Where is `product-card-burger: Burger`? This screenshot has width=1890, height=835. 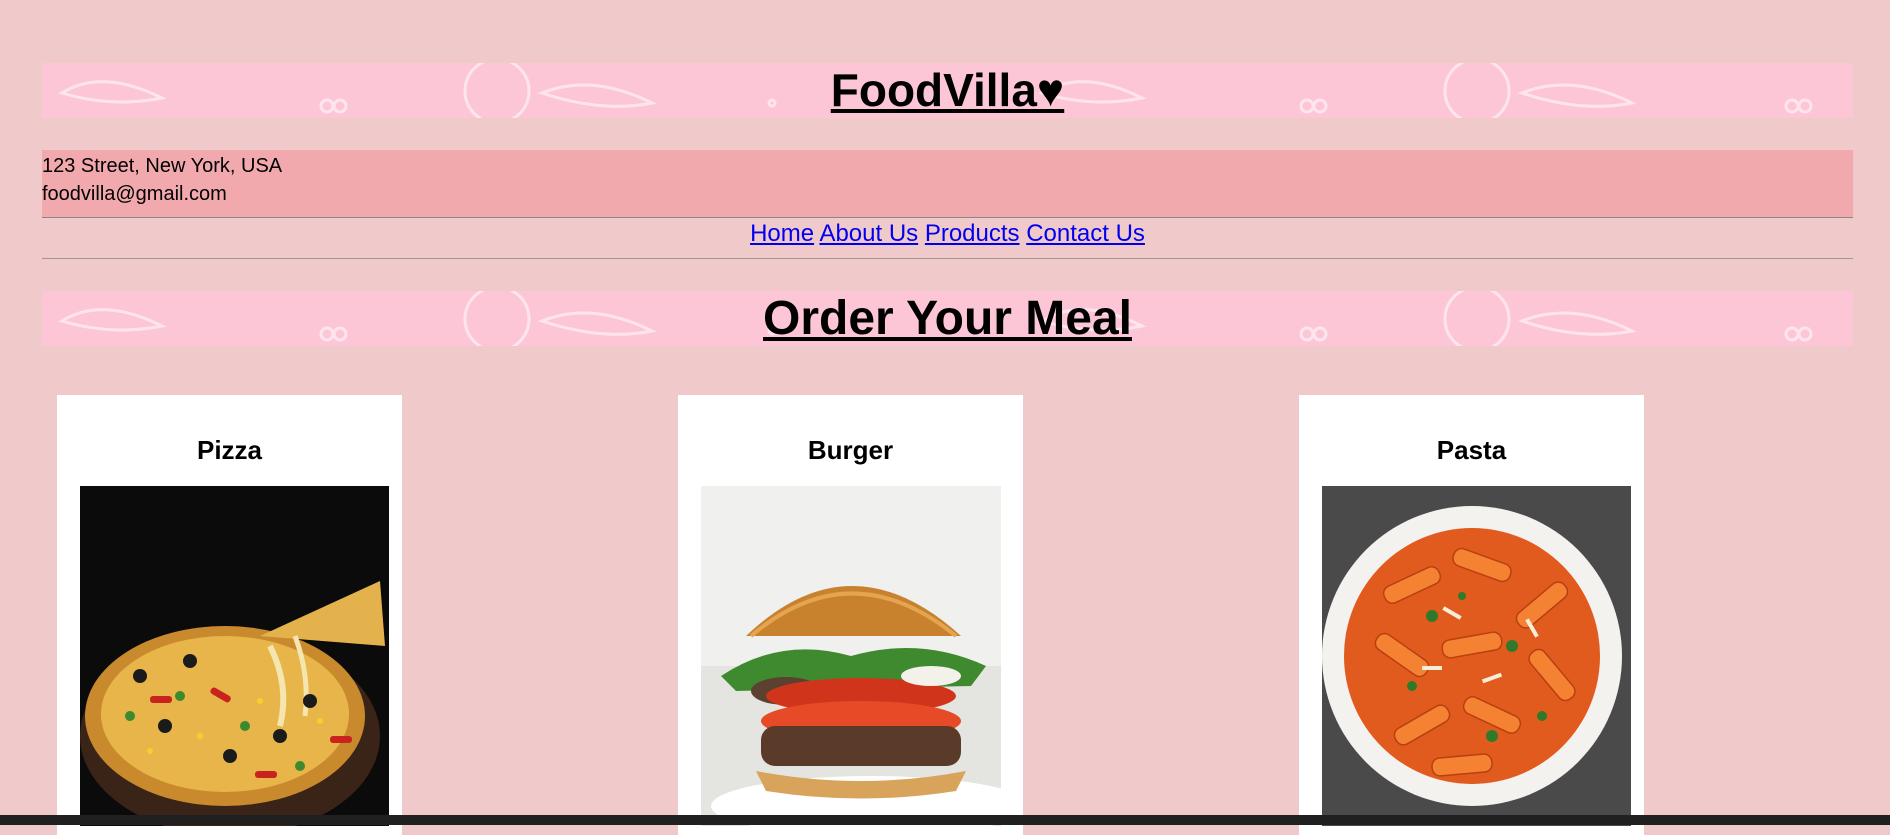 product-card-burger: Burger is located at coordinates (850, 615).